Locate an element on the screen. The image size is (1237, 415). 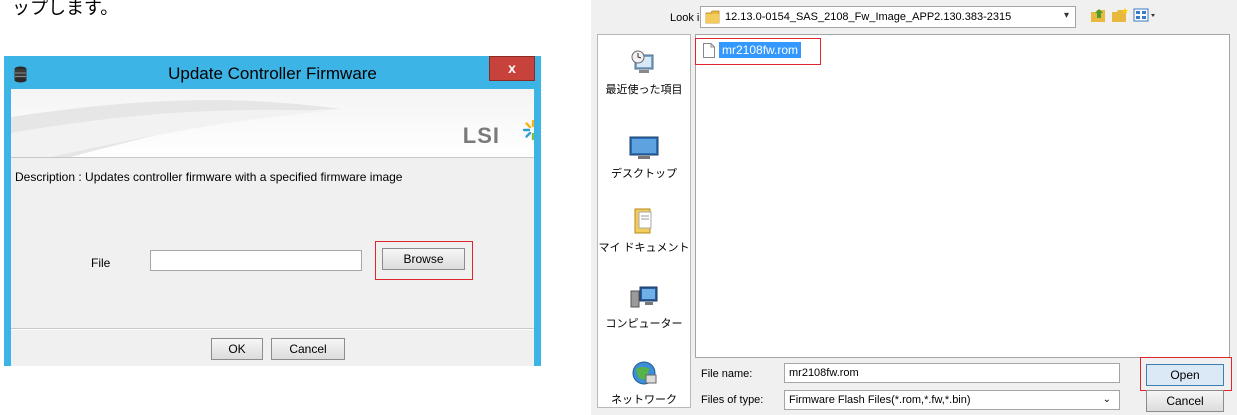
folder-icon is located at coordinates (713, 18).